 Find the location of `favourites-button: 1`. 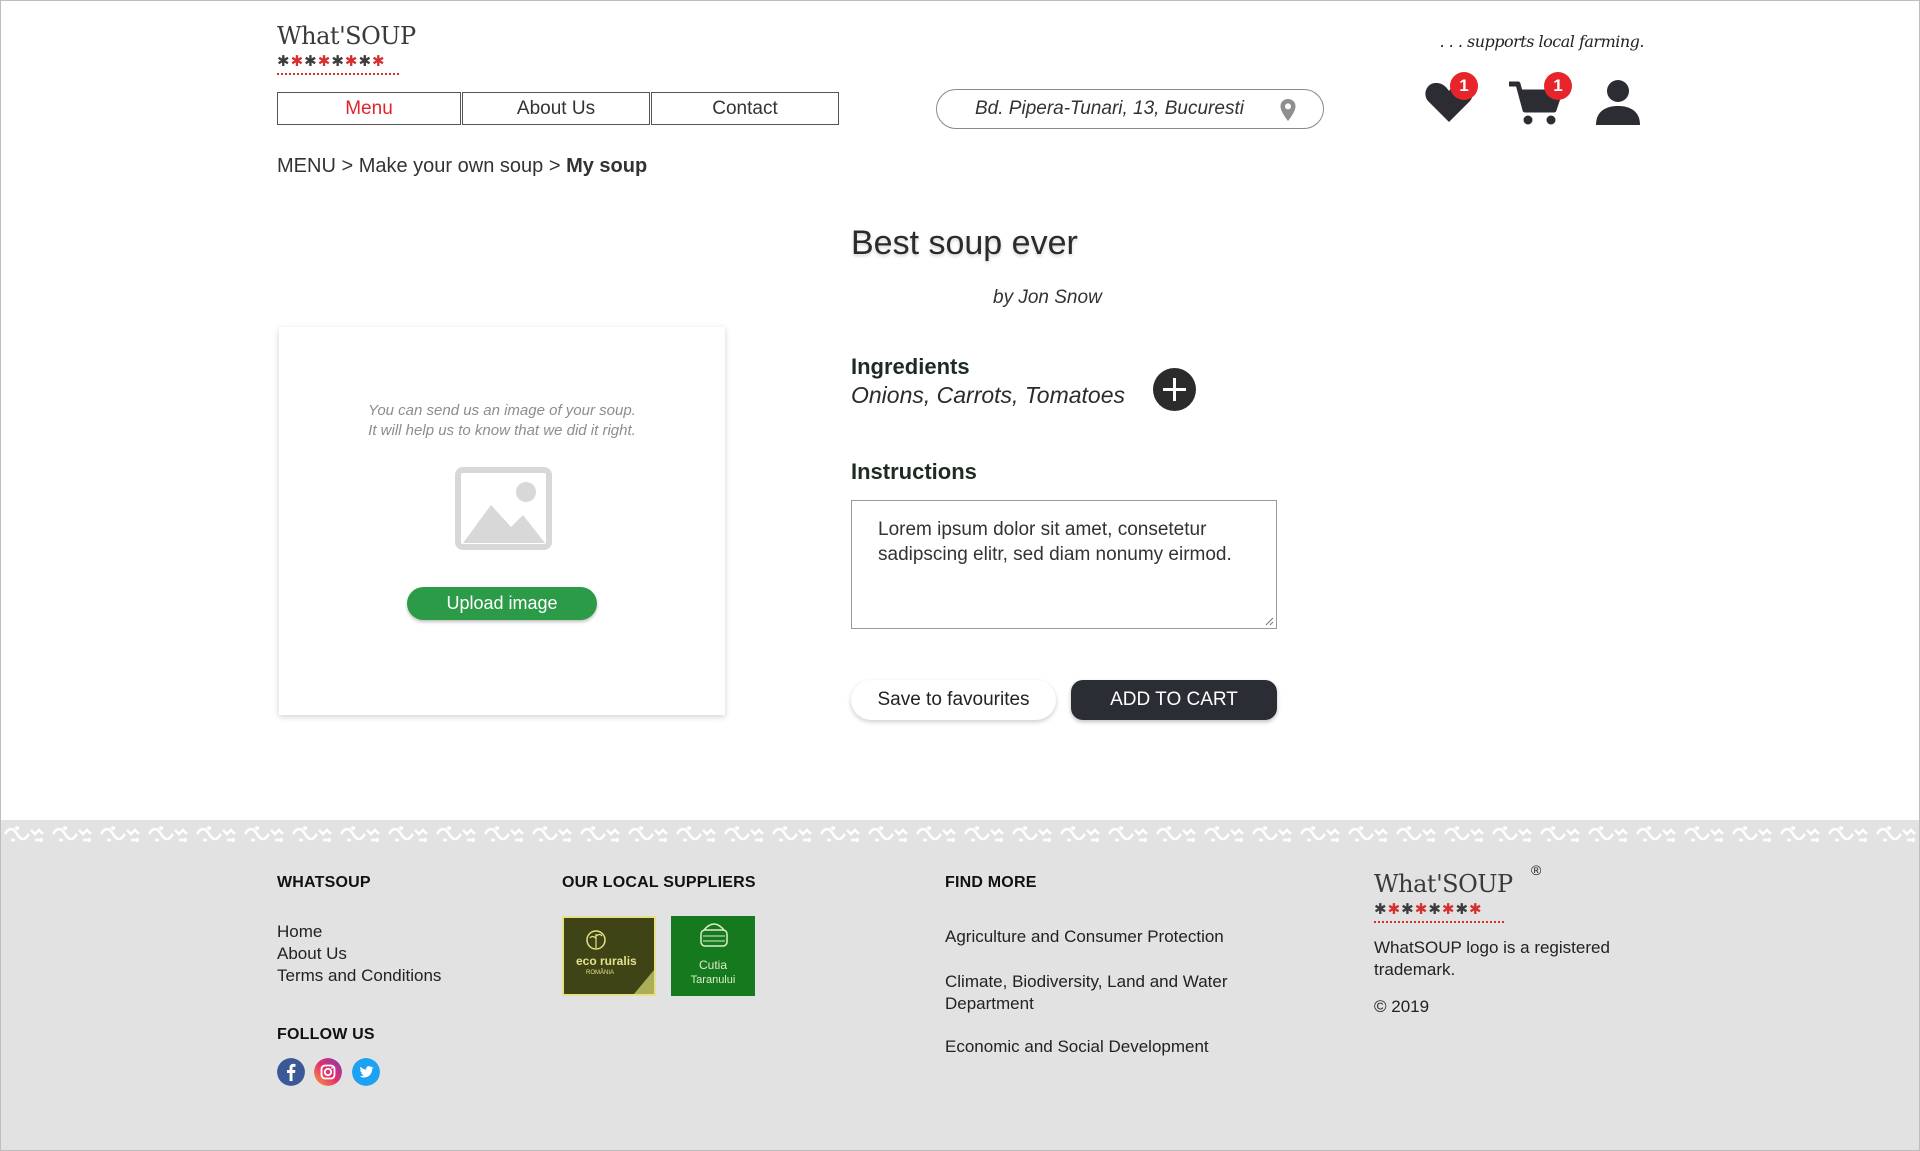

favourites-button: 1 is located at coordinates (1451, 98).